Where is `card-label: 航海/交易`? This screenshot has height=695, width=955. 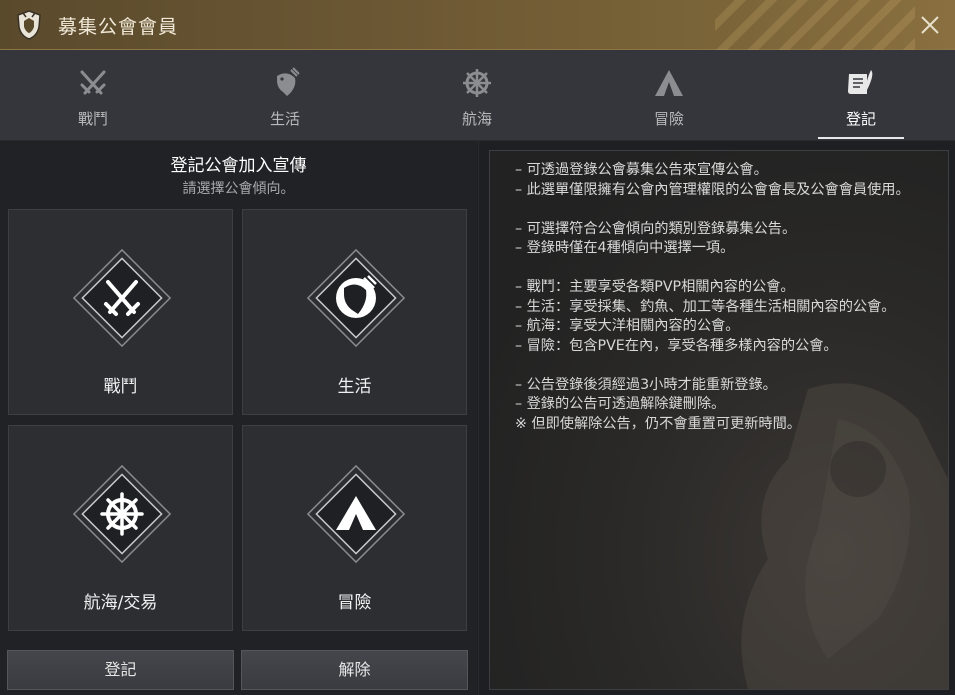 card-label: 航海/交易 is located at coordinates (120, 603).